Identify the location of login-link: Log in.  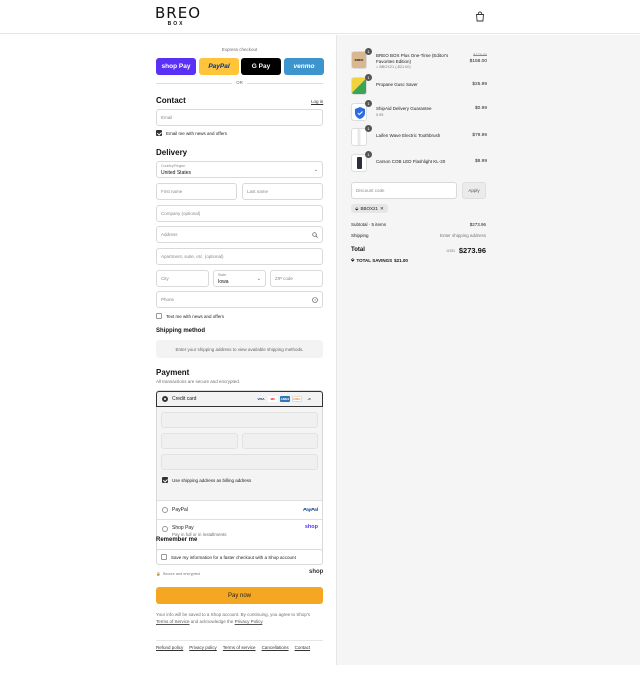
(317, 101).